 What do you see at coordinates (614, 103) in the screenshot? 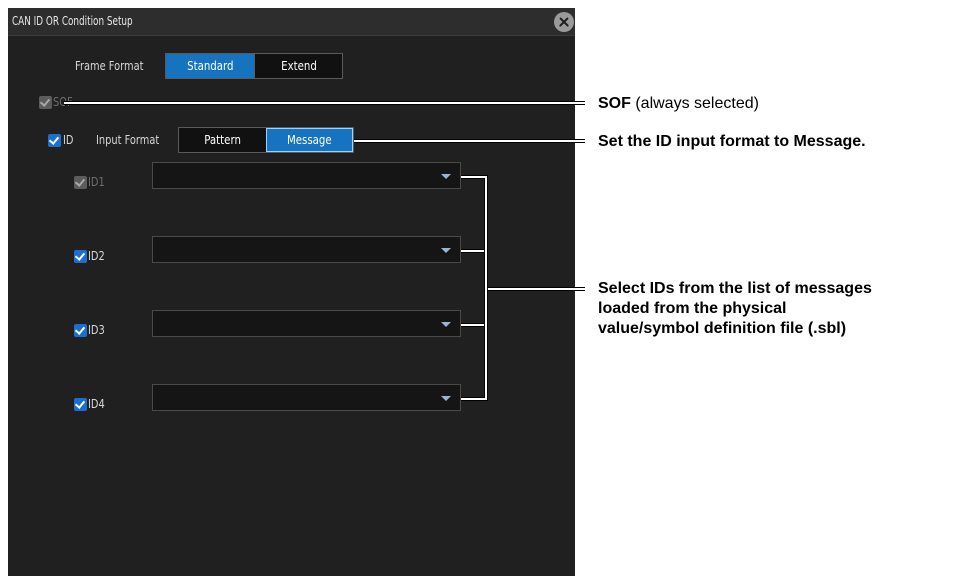
I see `sof-callout-bold: SOF` at bounding box center [614, 103].